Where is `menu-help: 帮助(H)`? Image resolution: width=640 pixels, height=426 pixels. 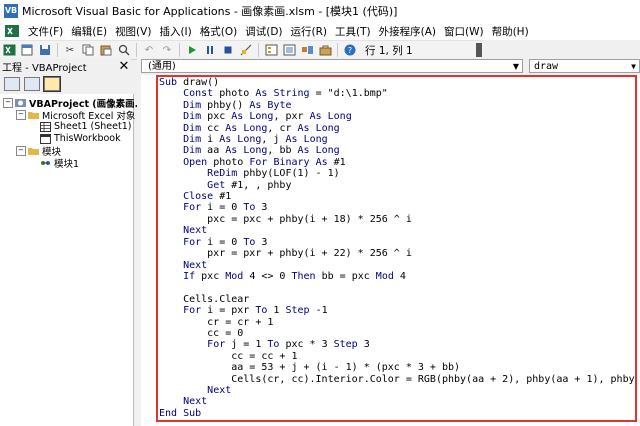 menu-help: 帮助(H) is located at coordinates (510, 31).